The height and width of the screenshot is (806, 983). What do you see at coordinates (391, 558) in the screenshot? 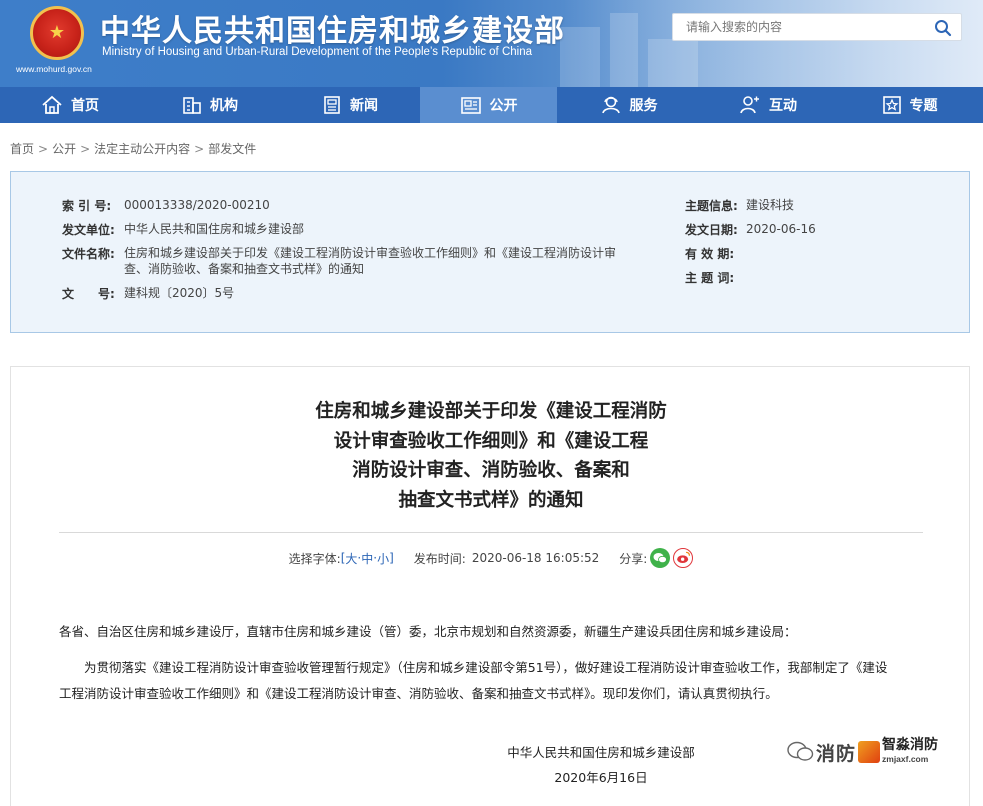
I see `font-bracket-close: ]` at bounding box center [391, 558].